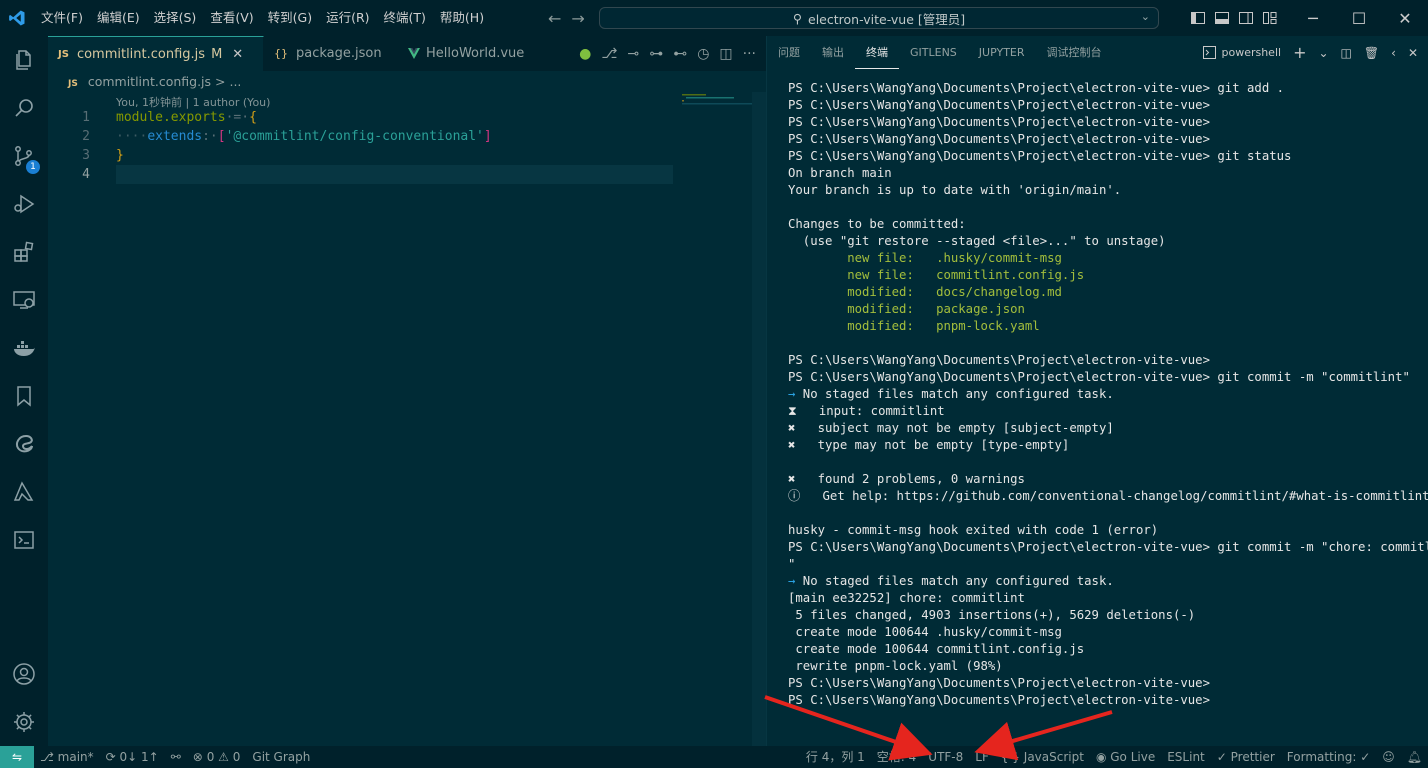 This screenshot has height=768, width=1428. I want to click on tab-label: package.json, so click(339, 53).